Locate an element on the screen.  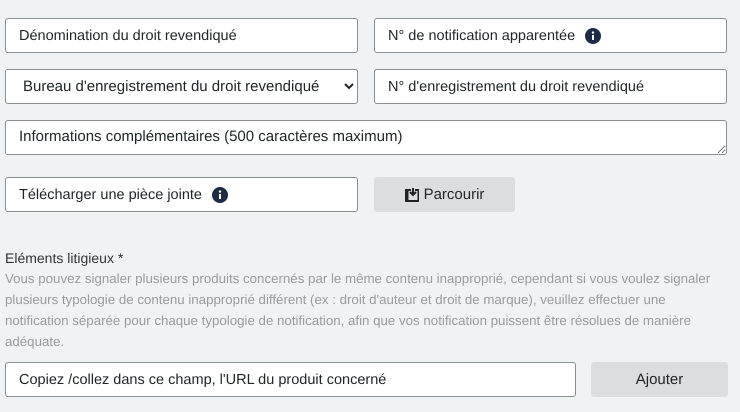
upload-file-icon is located at coordinates (412, 194).